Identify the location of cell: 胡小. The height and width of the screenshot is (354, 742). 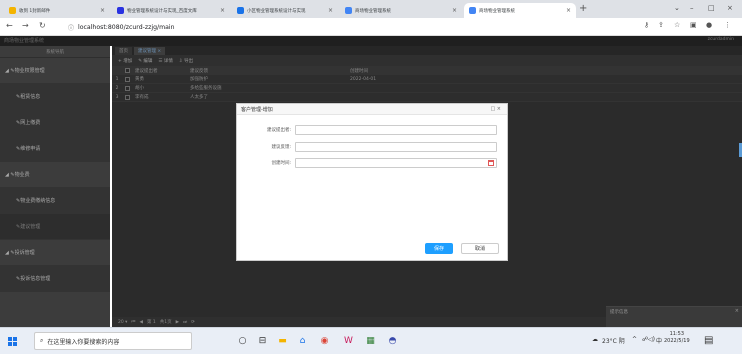
(139, 88).